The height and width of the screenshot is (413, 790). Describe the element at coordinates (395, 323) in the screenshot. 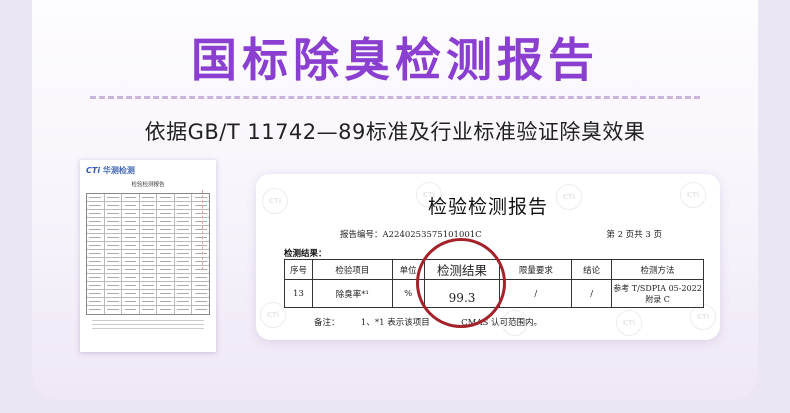

I see `remark-text: 1、*1 表示该项目` at that location.